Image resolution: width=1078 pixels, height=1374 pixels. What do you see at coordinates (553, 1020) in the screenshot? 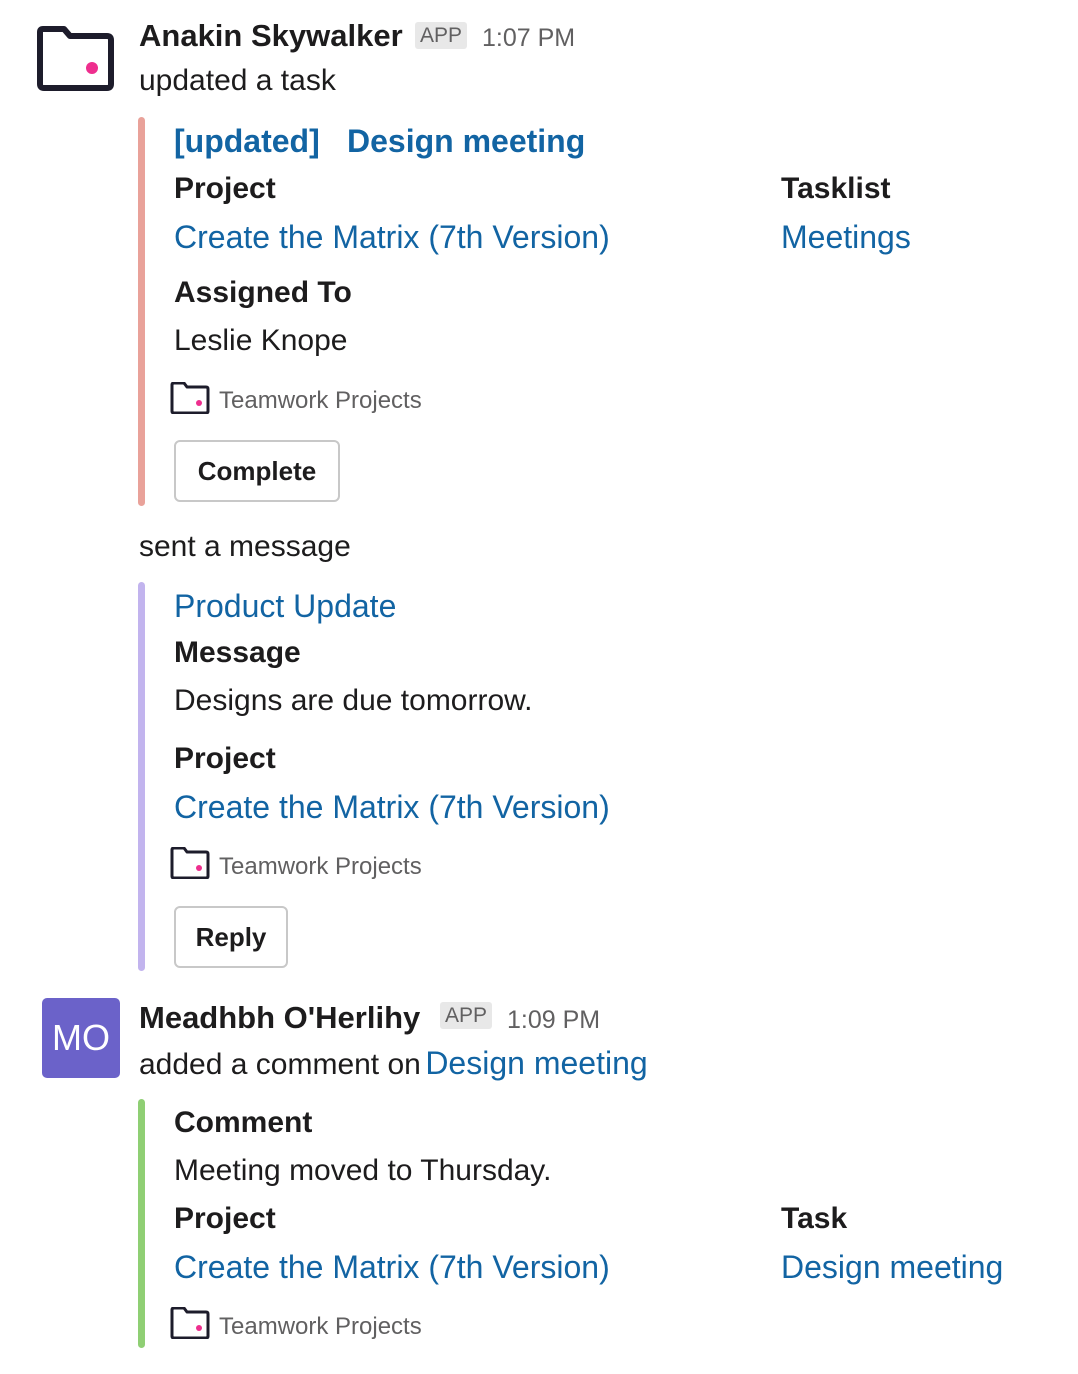
I see `timestamp: 1:09 PM` at bounding box center [553, 1020].